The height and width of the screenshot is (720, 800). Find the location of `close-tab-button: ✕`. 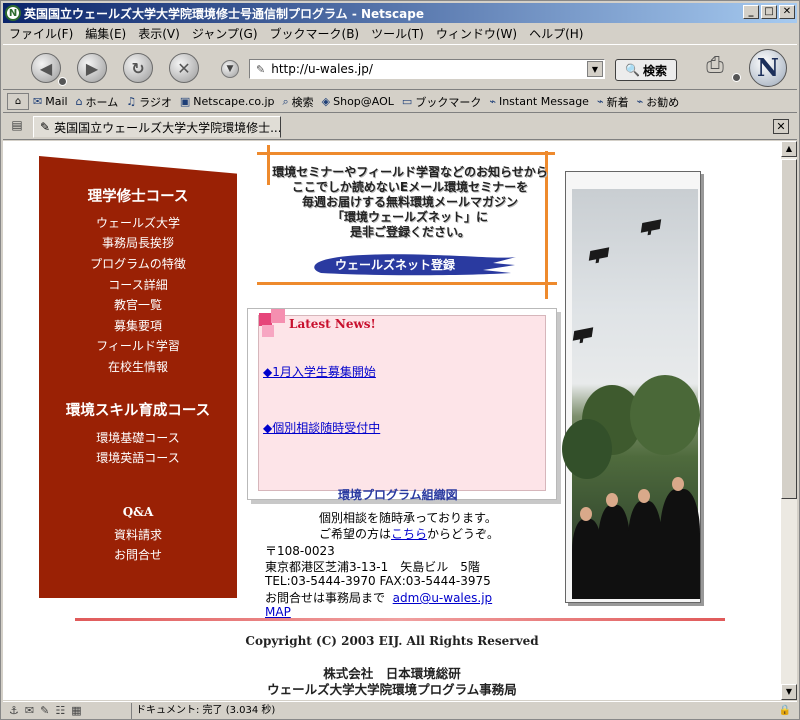

close-tab-button: ✕ is located at coordinates (781, 126).